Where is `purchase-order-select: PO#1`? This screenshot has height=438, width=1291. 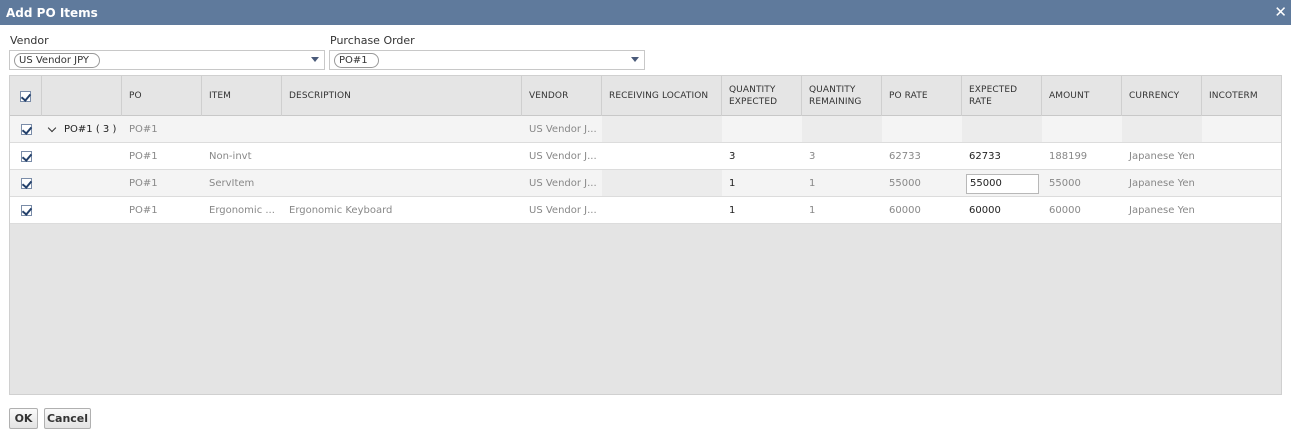
purchase-order-select: PO#1 is located at coordinates (487, 60).